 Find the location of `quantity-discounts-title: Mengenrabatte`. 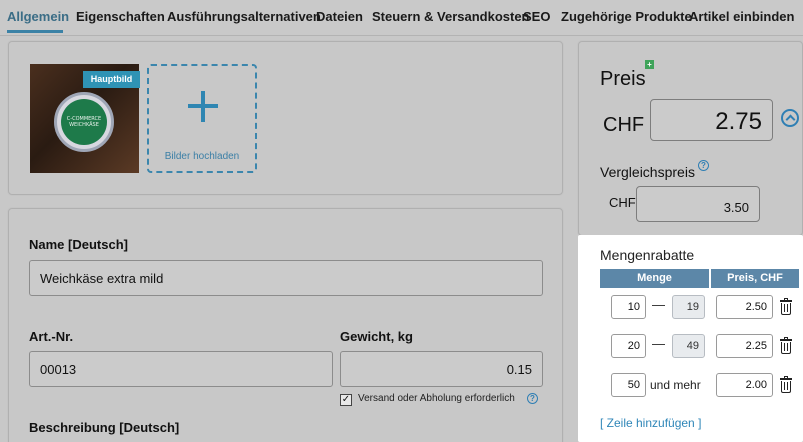

quantity-discounts-title: Mengenrabatte is located at coordinates (647, 255).